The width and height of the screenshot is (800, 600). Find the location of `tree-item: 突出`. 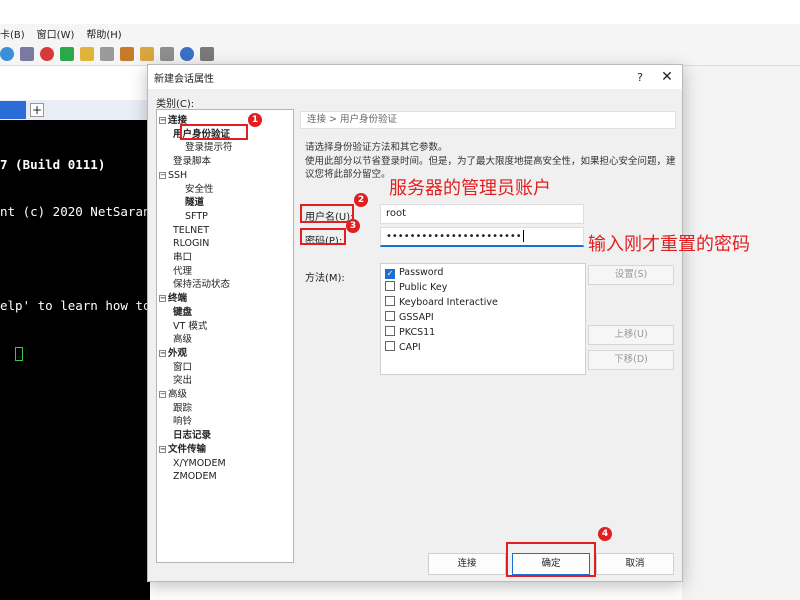

tree-item: 突出 is located at coordinates (182, 380).